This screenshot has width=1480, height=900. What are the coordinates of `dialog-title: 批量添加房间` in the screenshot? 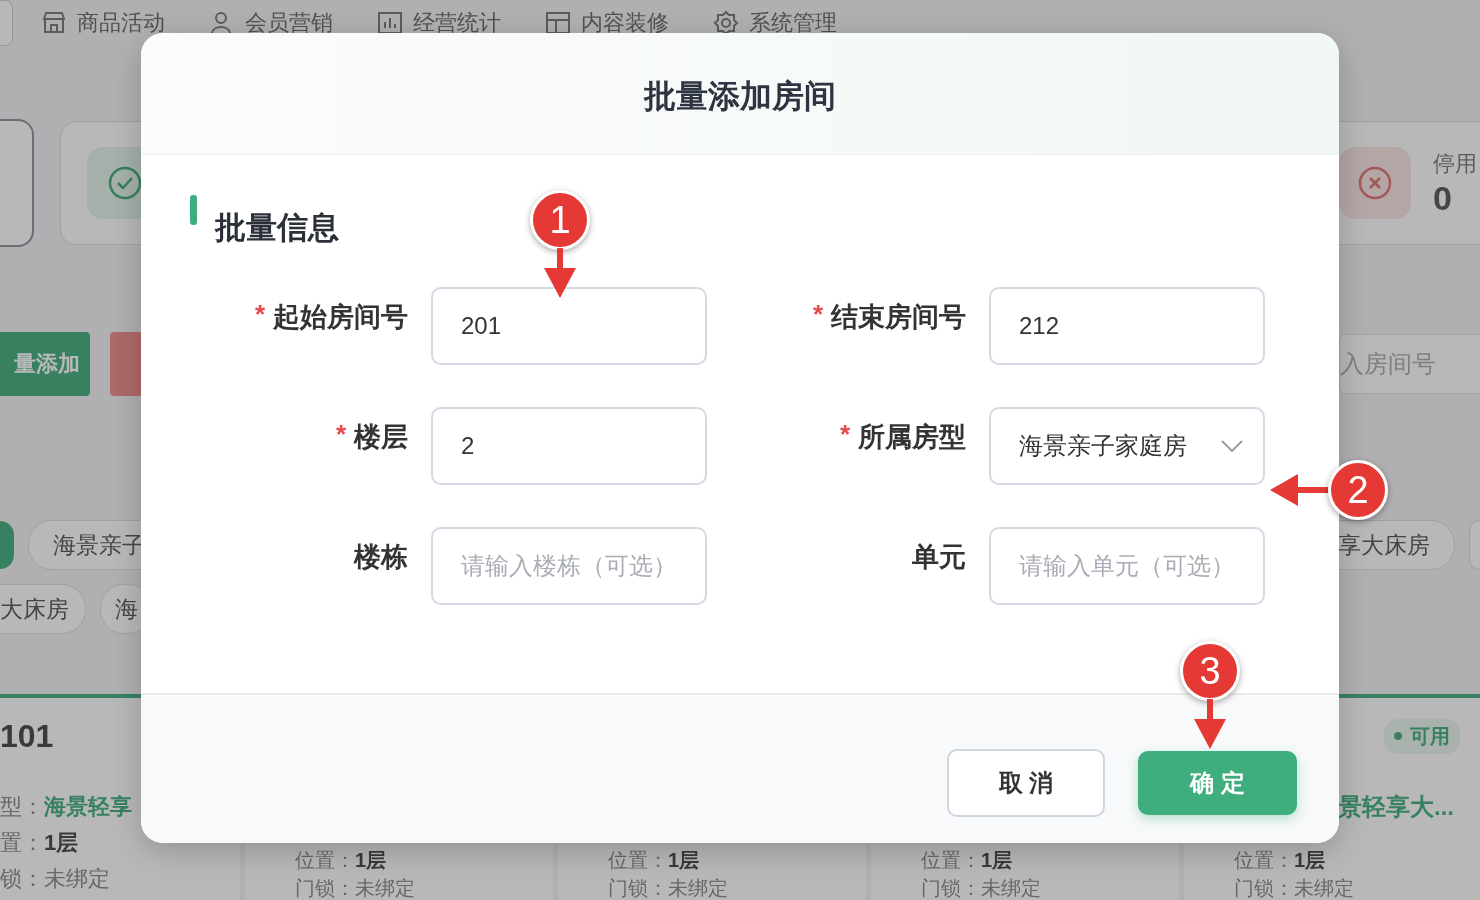 It's located at (740, 96).